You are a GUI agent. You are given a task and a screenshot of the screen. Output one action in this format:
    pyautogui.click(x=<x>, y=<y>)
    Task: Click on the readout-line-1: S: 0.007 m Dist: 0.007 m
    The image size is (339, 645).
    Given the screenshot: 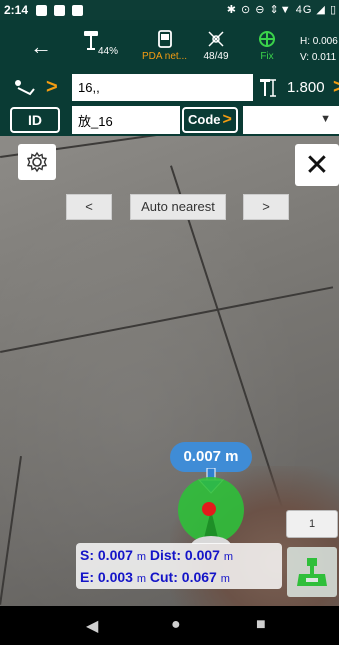 What is the action you would take?
    pyautogui.click(x=181, y=556)
    